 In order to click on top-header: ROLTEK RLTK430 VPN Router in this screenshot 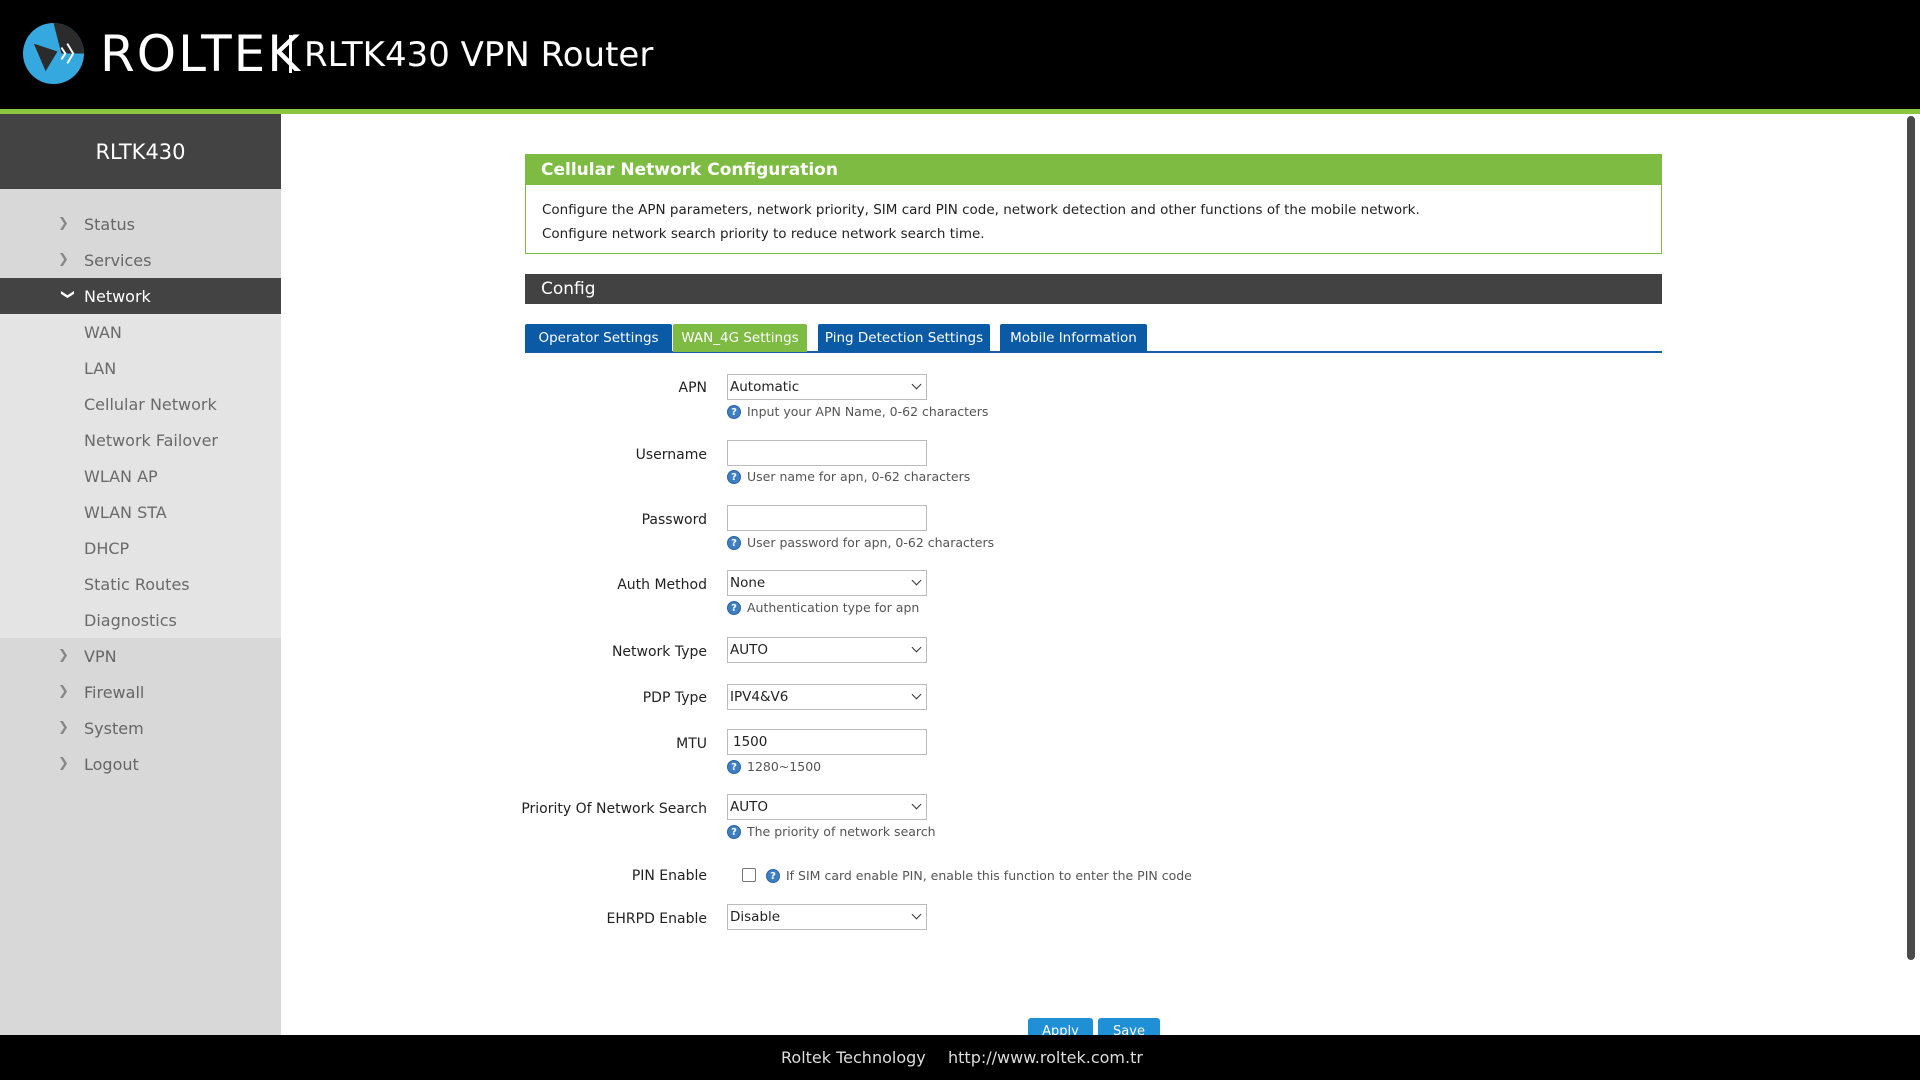, I will do `click(960, 54)`.